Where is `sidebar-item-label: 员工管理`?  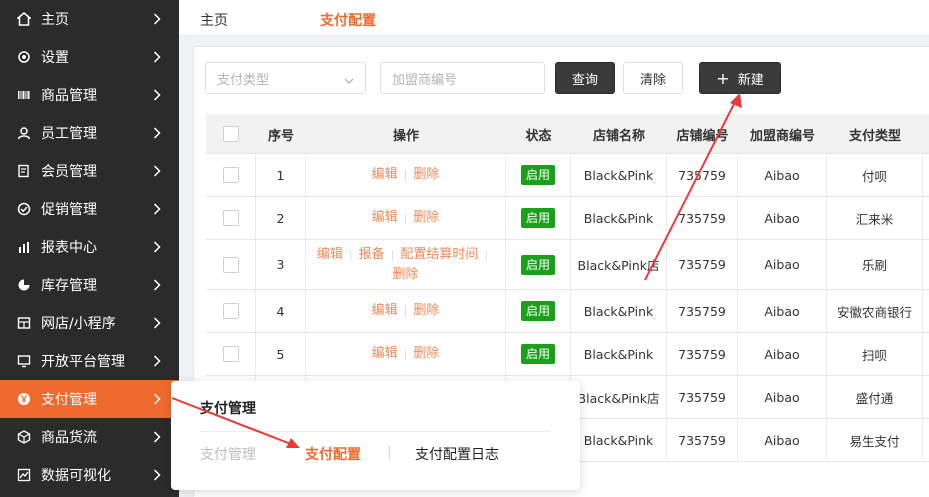 sidebar-item-label: 员工管理 is located at coordinates (69, 134).